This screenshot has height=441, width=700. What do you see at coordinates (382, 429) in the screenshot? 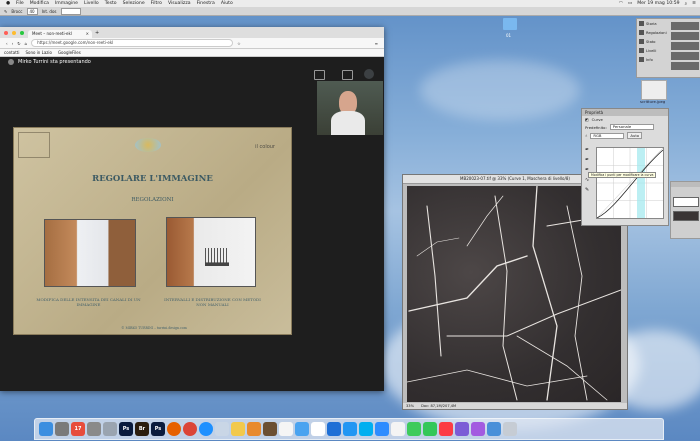
I see `zoom-icon` at bounding box center [382, 429].